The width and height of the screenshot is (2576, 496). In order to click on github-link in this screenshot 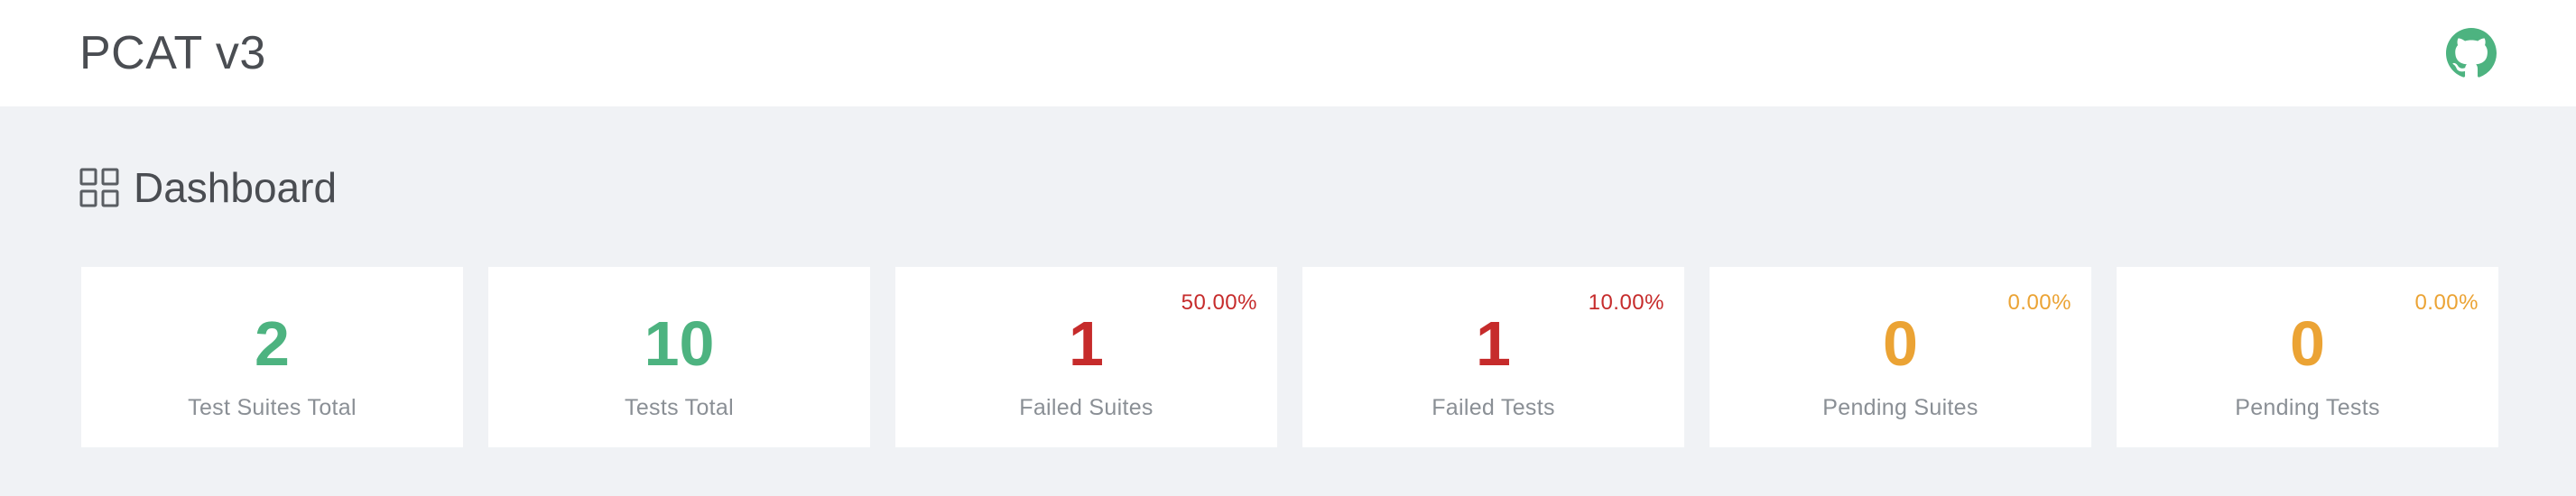, I will do `click(2471, 53)`.